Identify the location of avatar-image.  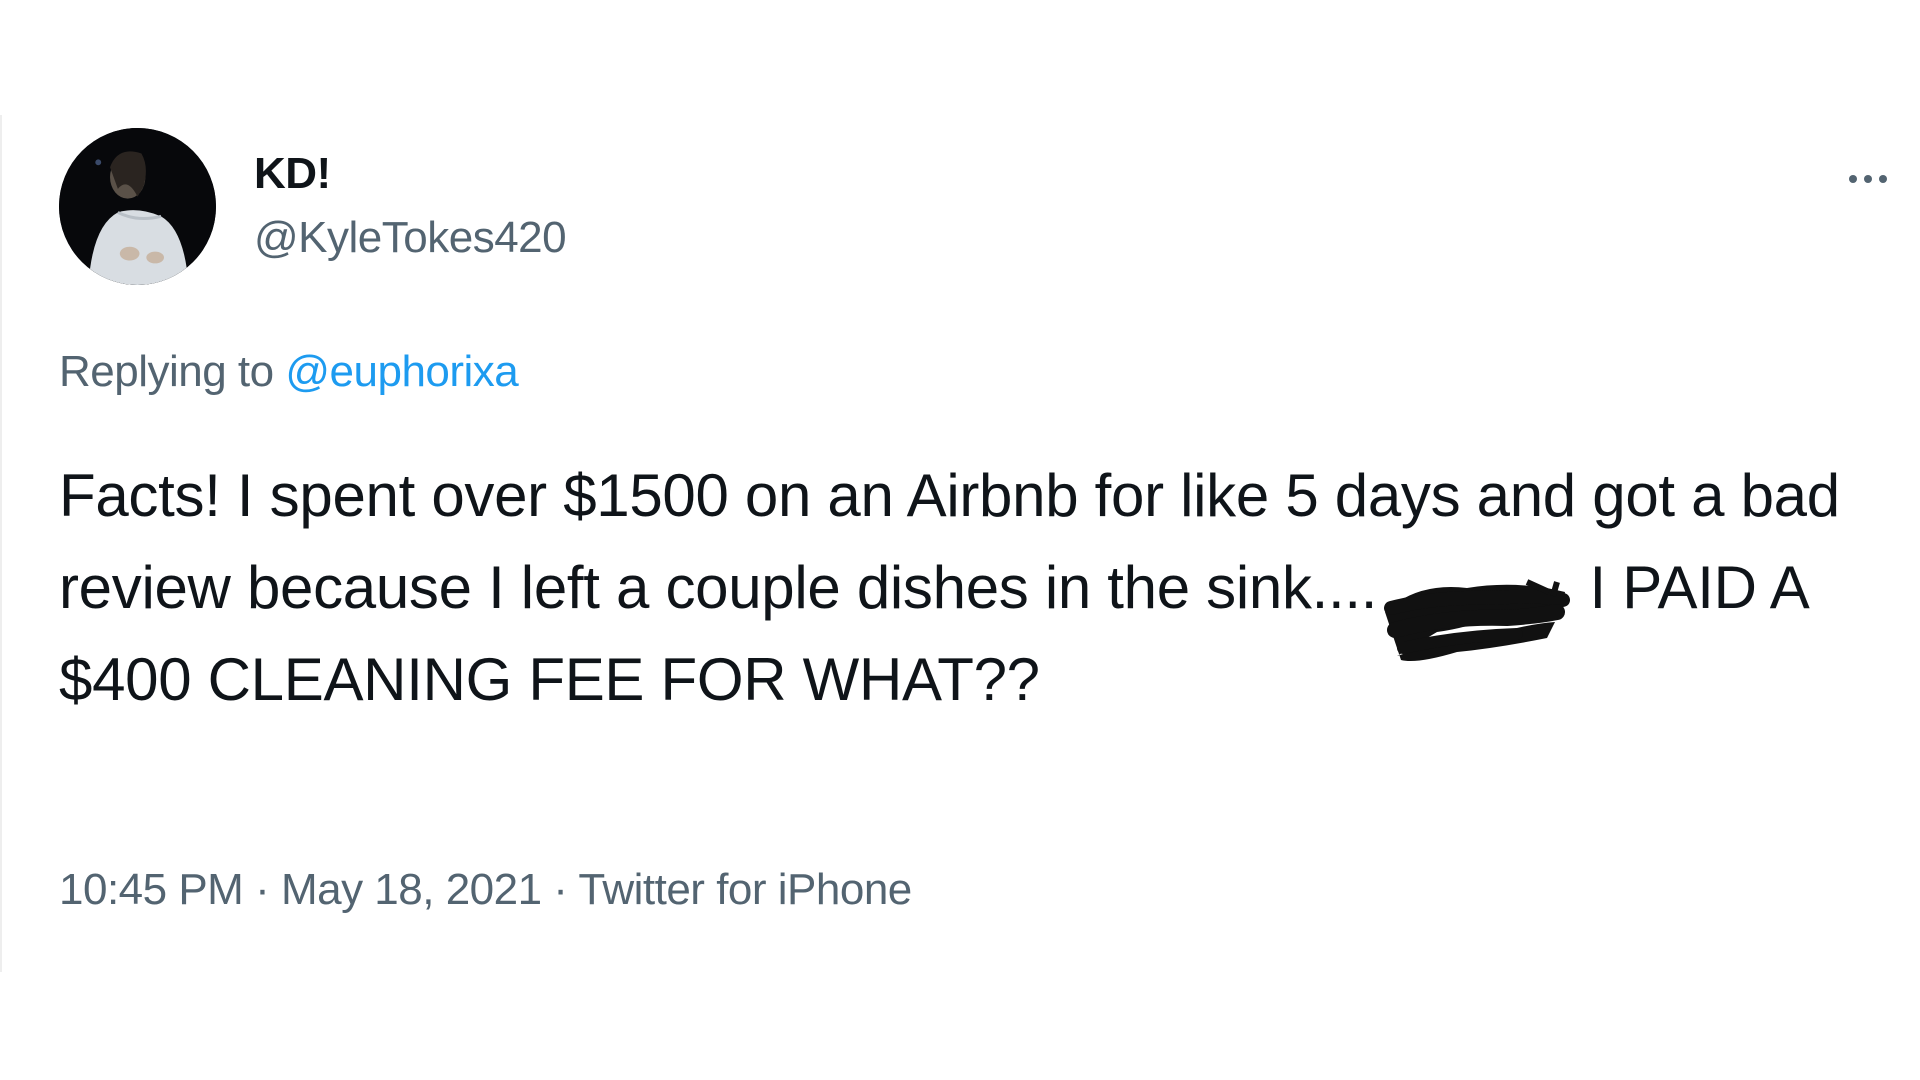
(137, 206).